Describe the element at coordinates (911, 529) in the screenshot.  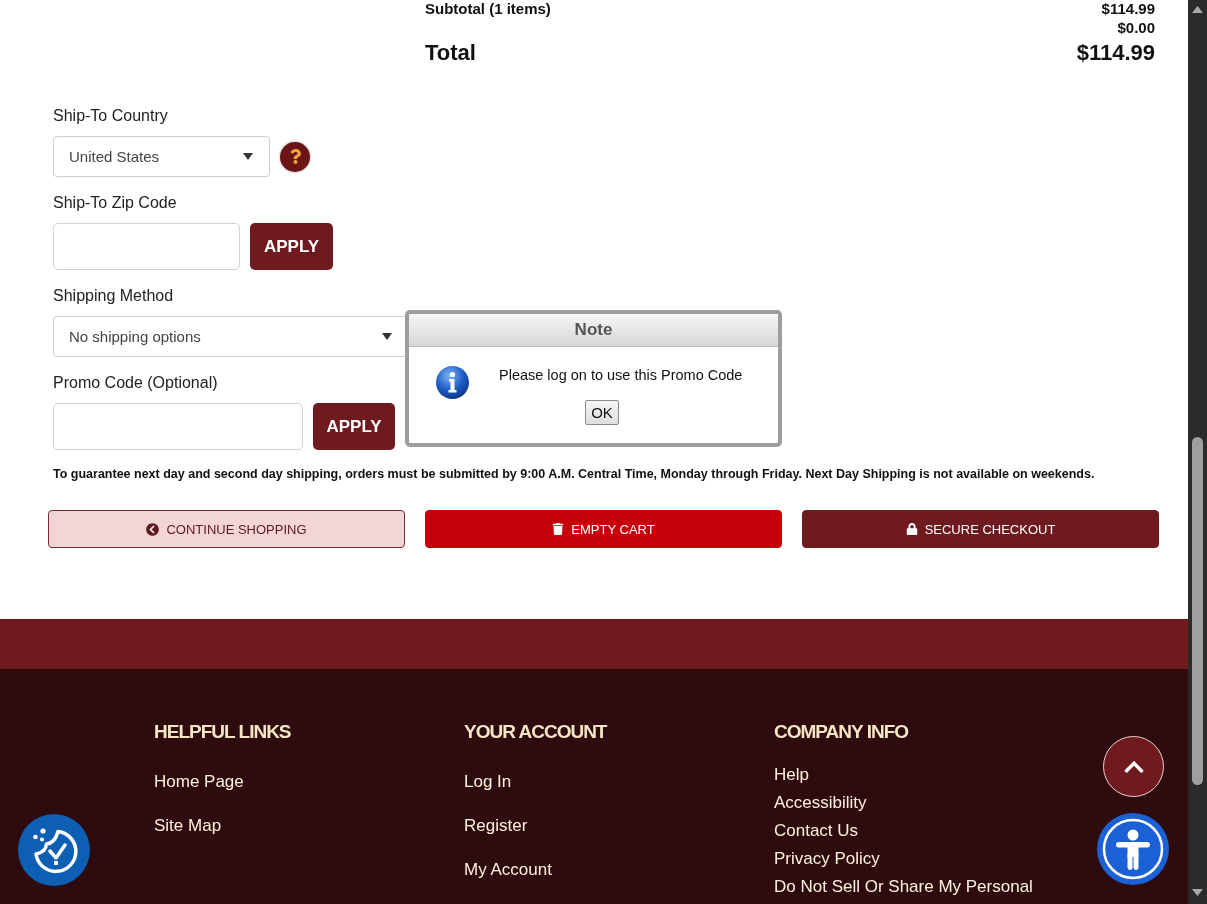
I see `lock-icon` at that location.